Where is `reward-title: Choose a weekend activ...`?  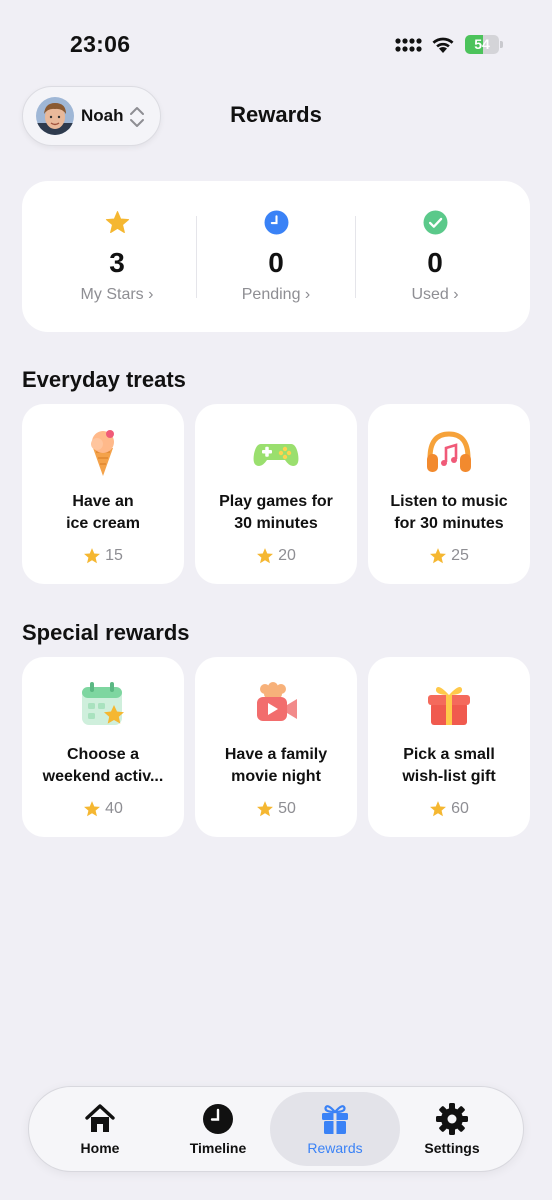 reward-title: Choose a weekend activ... is located at coordinates (103, 765).